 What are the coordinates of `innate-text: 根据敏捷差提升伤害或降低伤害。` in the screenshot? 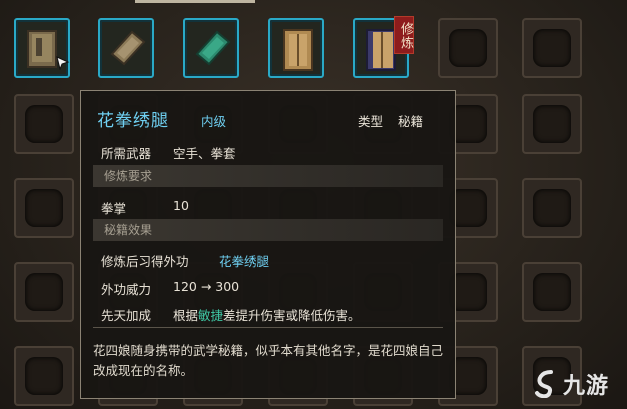 It's located at (267, 314).